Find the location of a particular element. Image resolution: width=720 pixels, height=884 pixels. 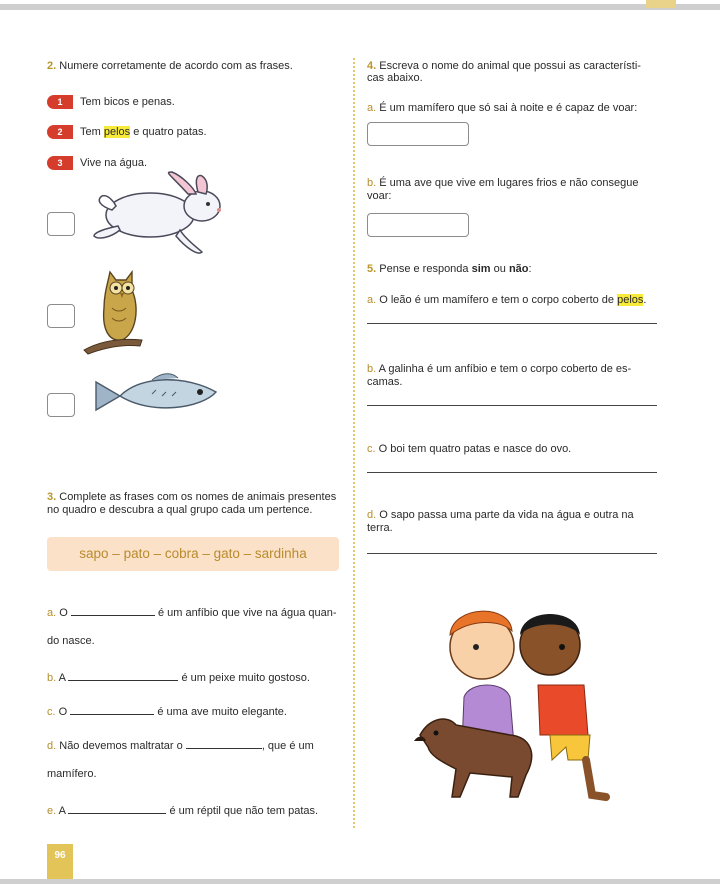

q5-ou: ou is located at coordinates (499, 269).